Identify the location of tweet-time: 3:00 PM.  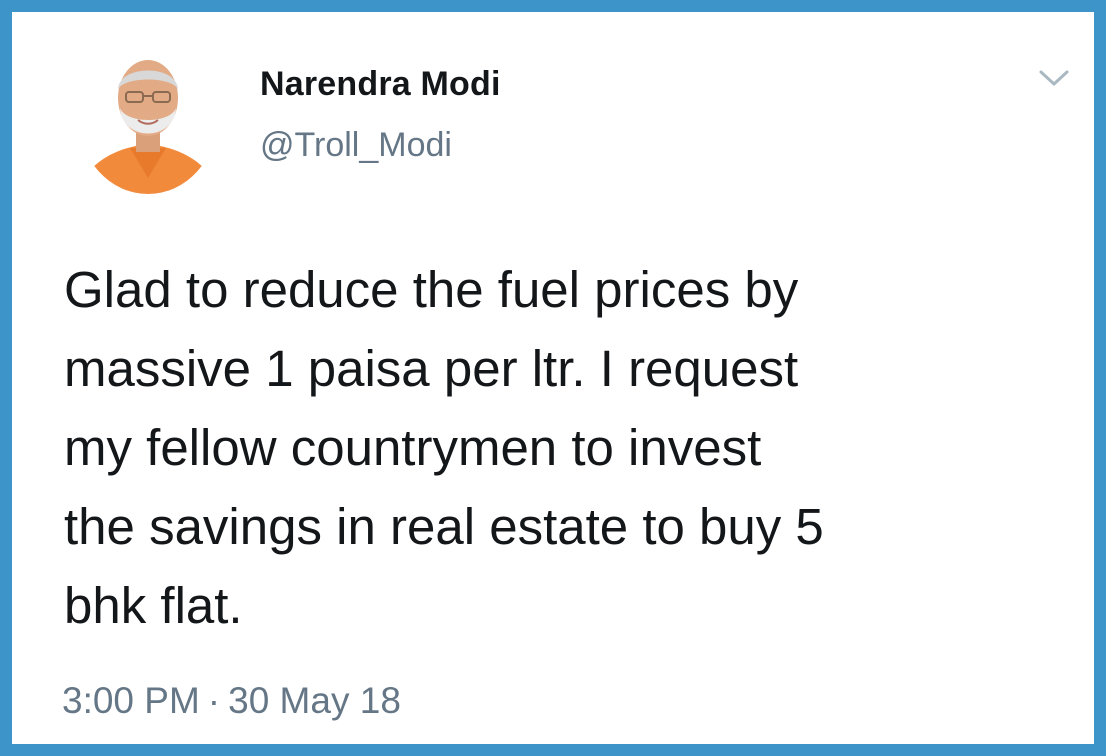
(131, 700).